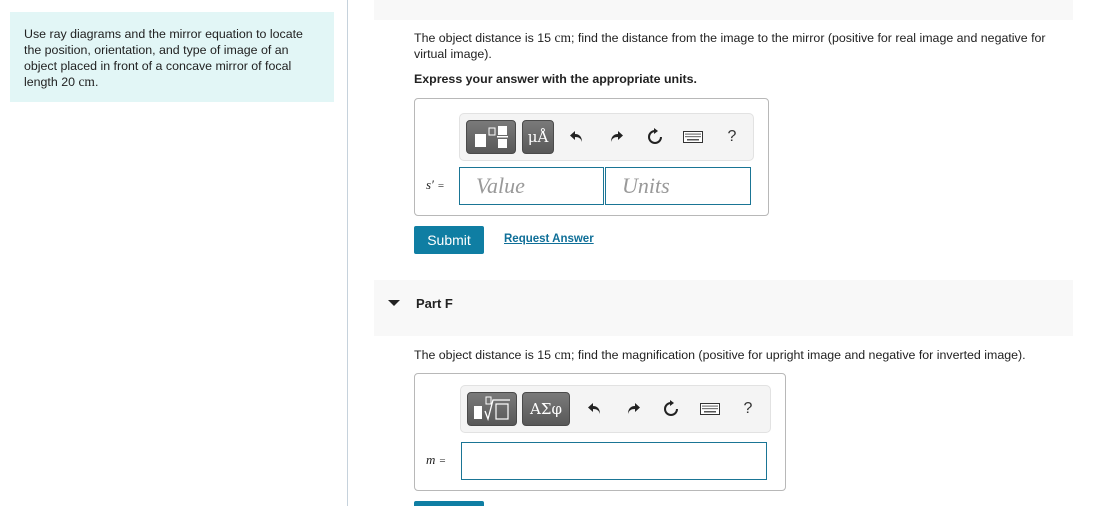 The width and height of the screenshot is (1107, 506). I want to click on part-e-header, so click(723, 10).